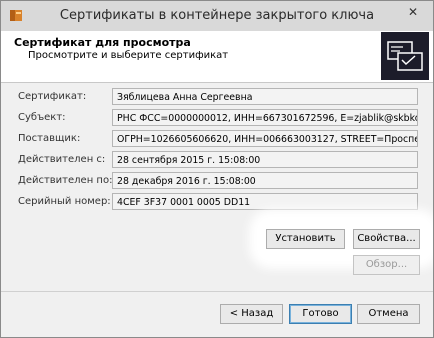 The width and height of the screenshot is (434, 338). What do you see at coordinates (265, 201) in the screenshot?
I see `field-value: 4CEF 3F37 0001 0005 DD11` at bounding box center [265, 201].